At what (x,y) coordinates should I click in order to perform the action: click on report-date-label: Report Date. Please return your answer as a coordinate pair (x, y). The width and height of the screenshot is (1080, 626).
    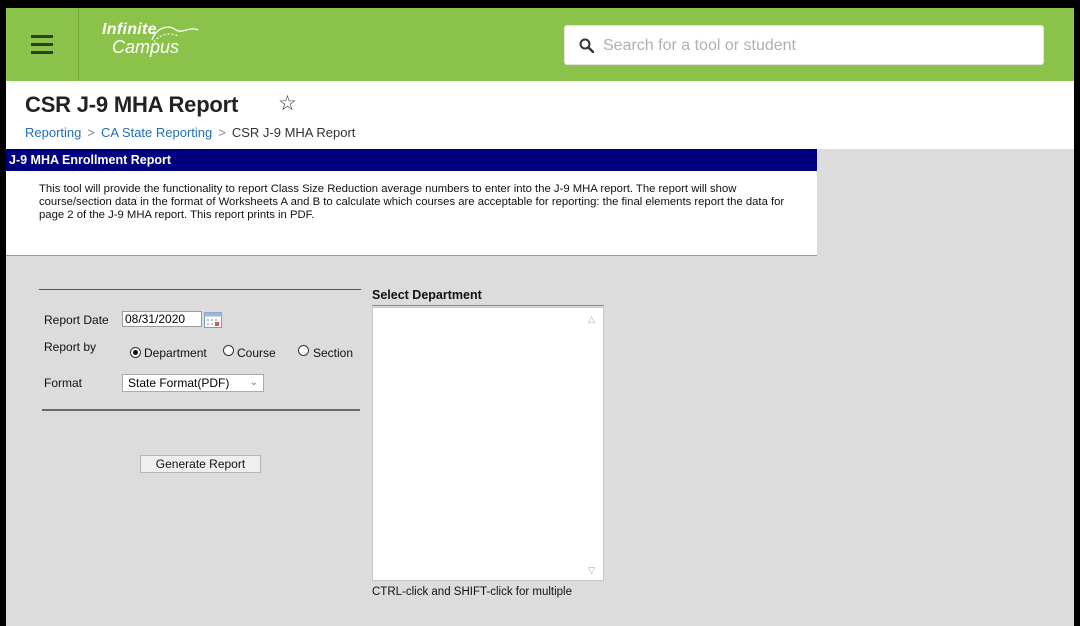
    Looking at the image, I should click on (76, 320).